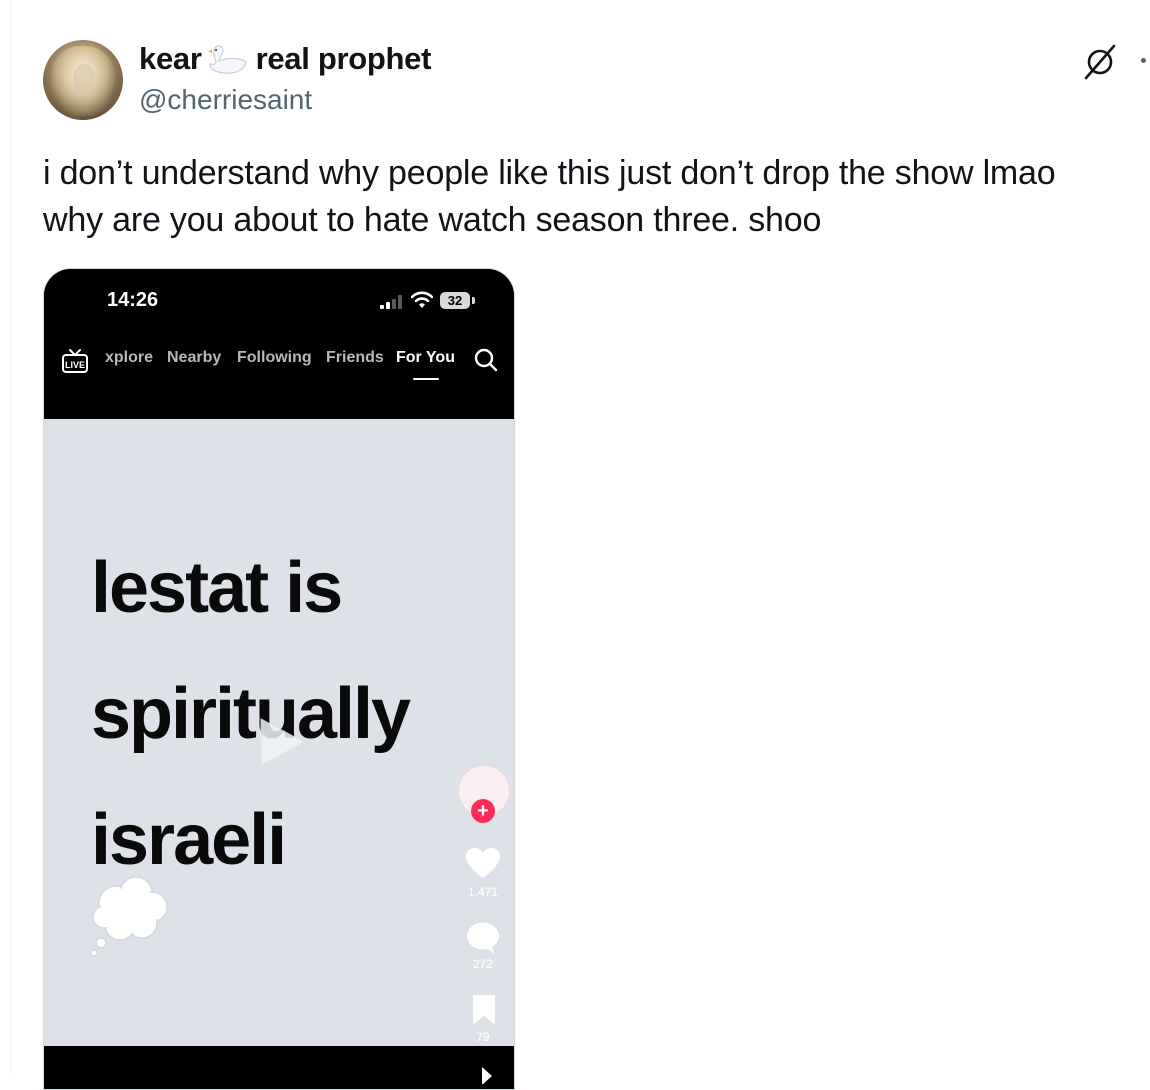 The height and width of the screenshot is (1090, 1150). What do you see at coordinates (483, 863) in the screenshot?
I see `like-icon` at bounding box center [483, 863].